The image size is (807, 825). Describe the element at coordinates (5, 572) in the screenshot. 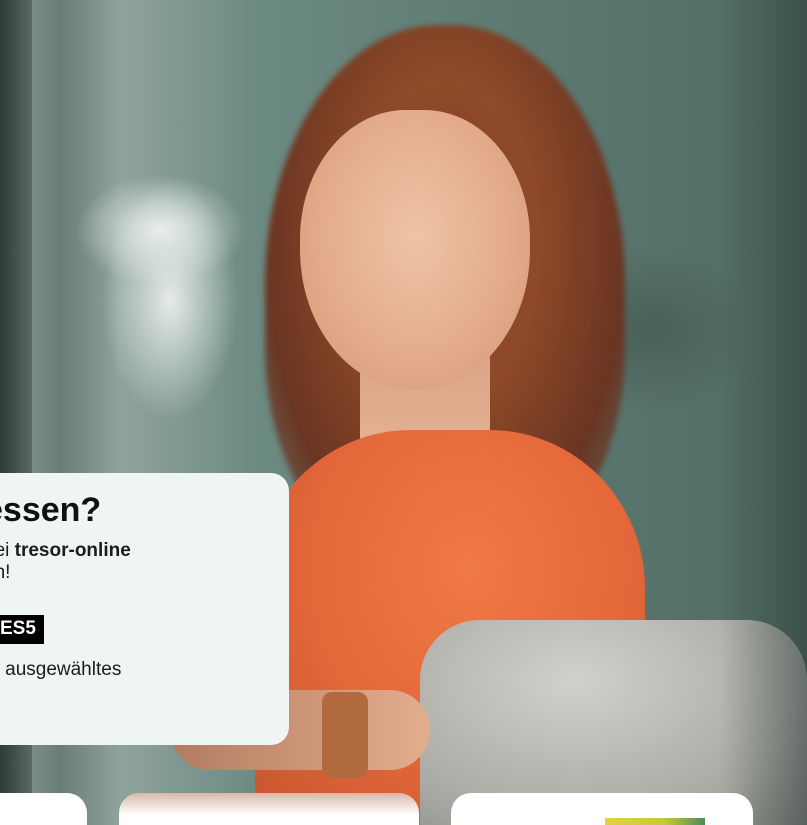

I see `promo-text-line-2: en!` at that location.